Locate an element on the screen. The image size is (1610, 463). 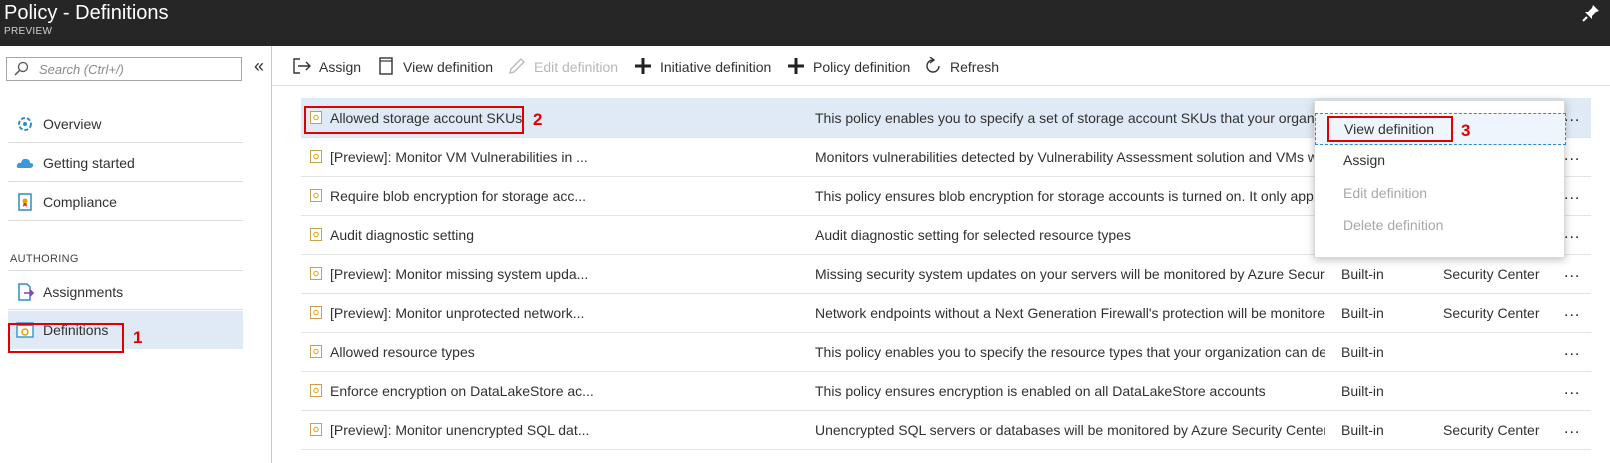
sidebar-item-getting-started: Getting started is located at coordinates (125, 163).